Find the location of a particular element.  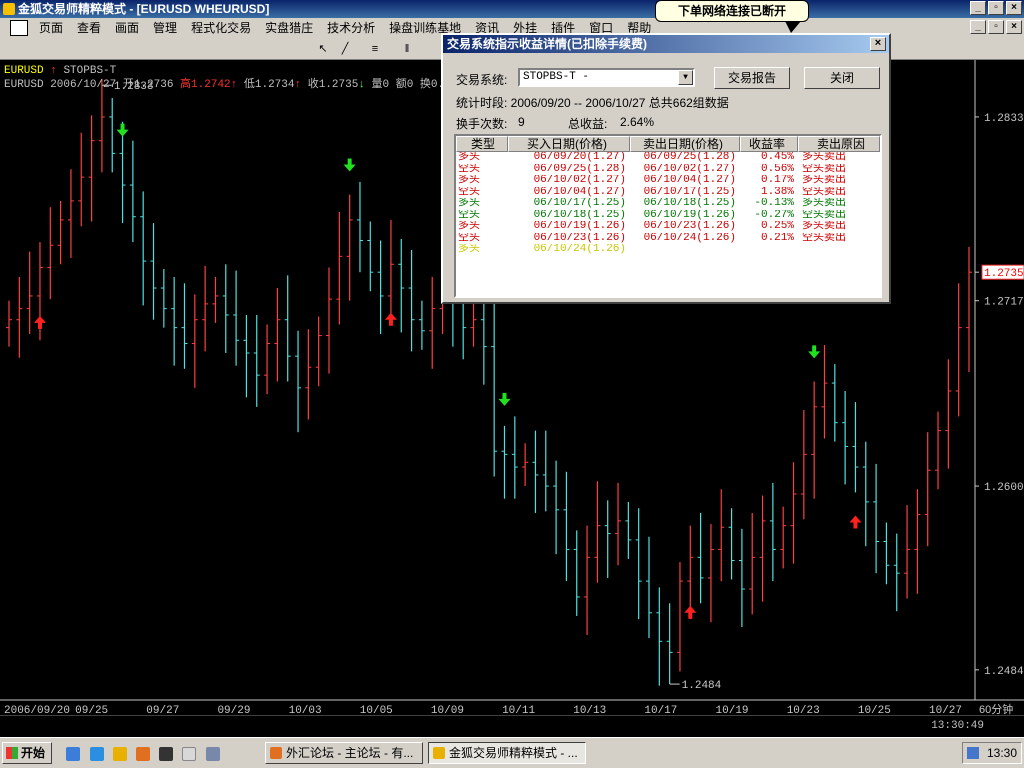

cursor-tool-icon: ↖ is located at coordinates (323, 49).